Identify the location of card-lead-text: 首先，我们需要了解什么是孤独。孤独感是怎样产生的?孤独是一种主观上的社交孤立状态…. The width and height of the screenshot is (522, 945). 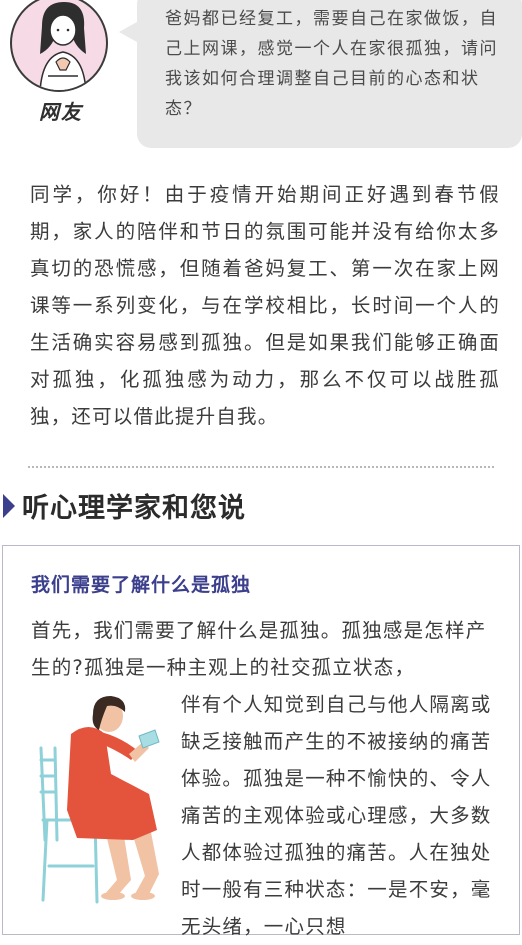
(259, 649).